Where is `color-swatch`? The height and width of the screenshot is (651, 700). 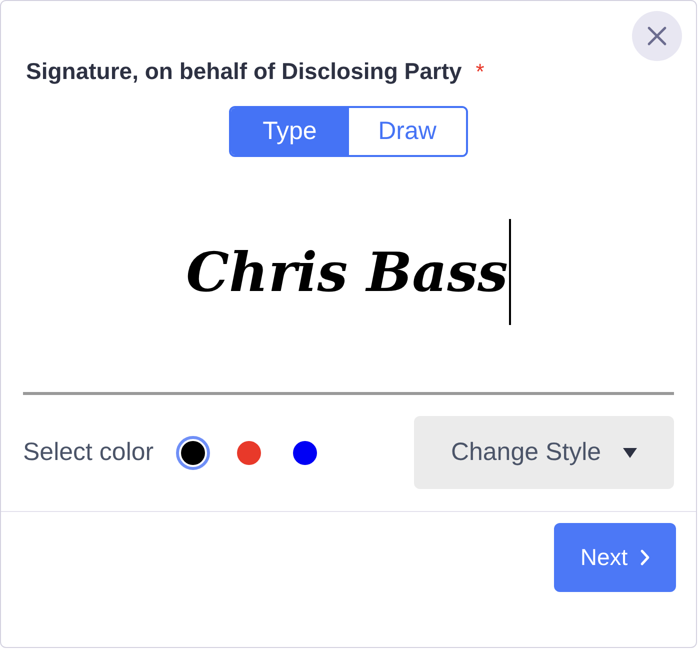 color-swatch is located at coordinates (193, 453).